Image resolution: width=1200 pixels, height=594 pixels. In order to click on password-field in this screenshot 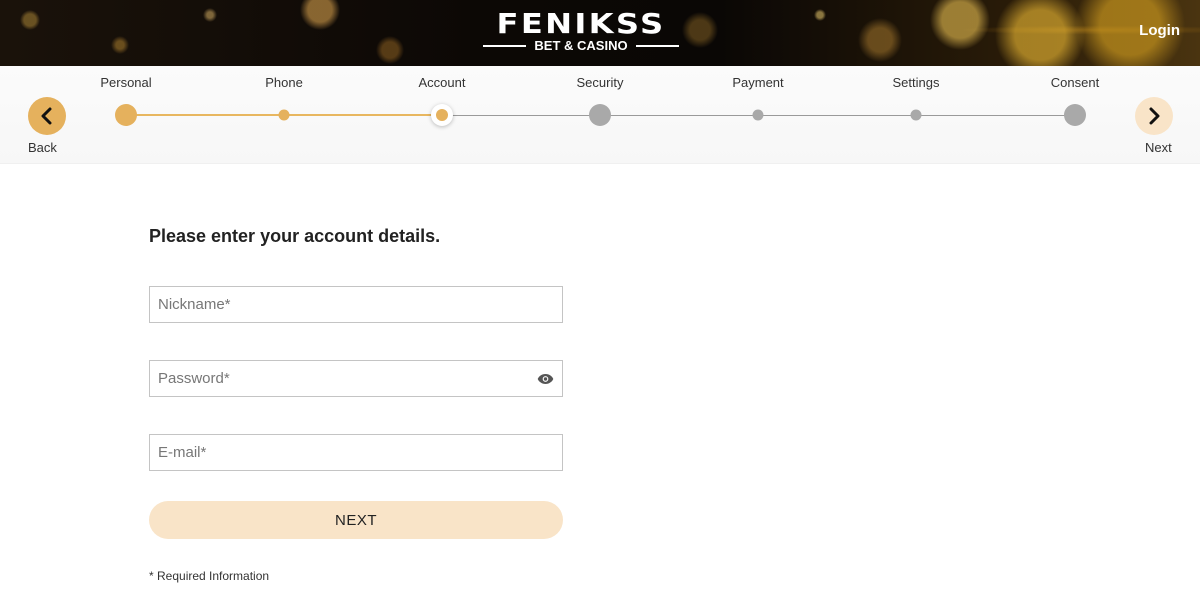, I will do `click(356, 378)`.